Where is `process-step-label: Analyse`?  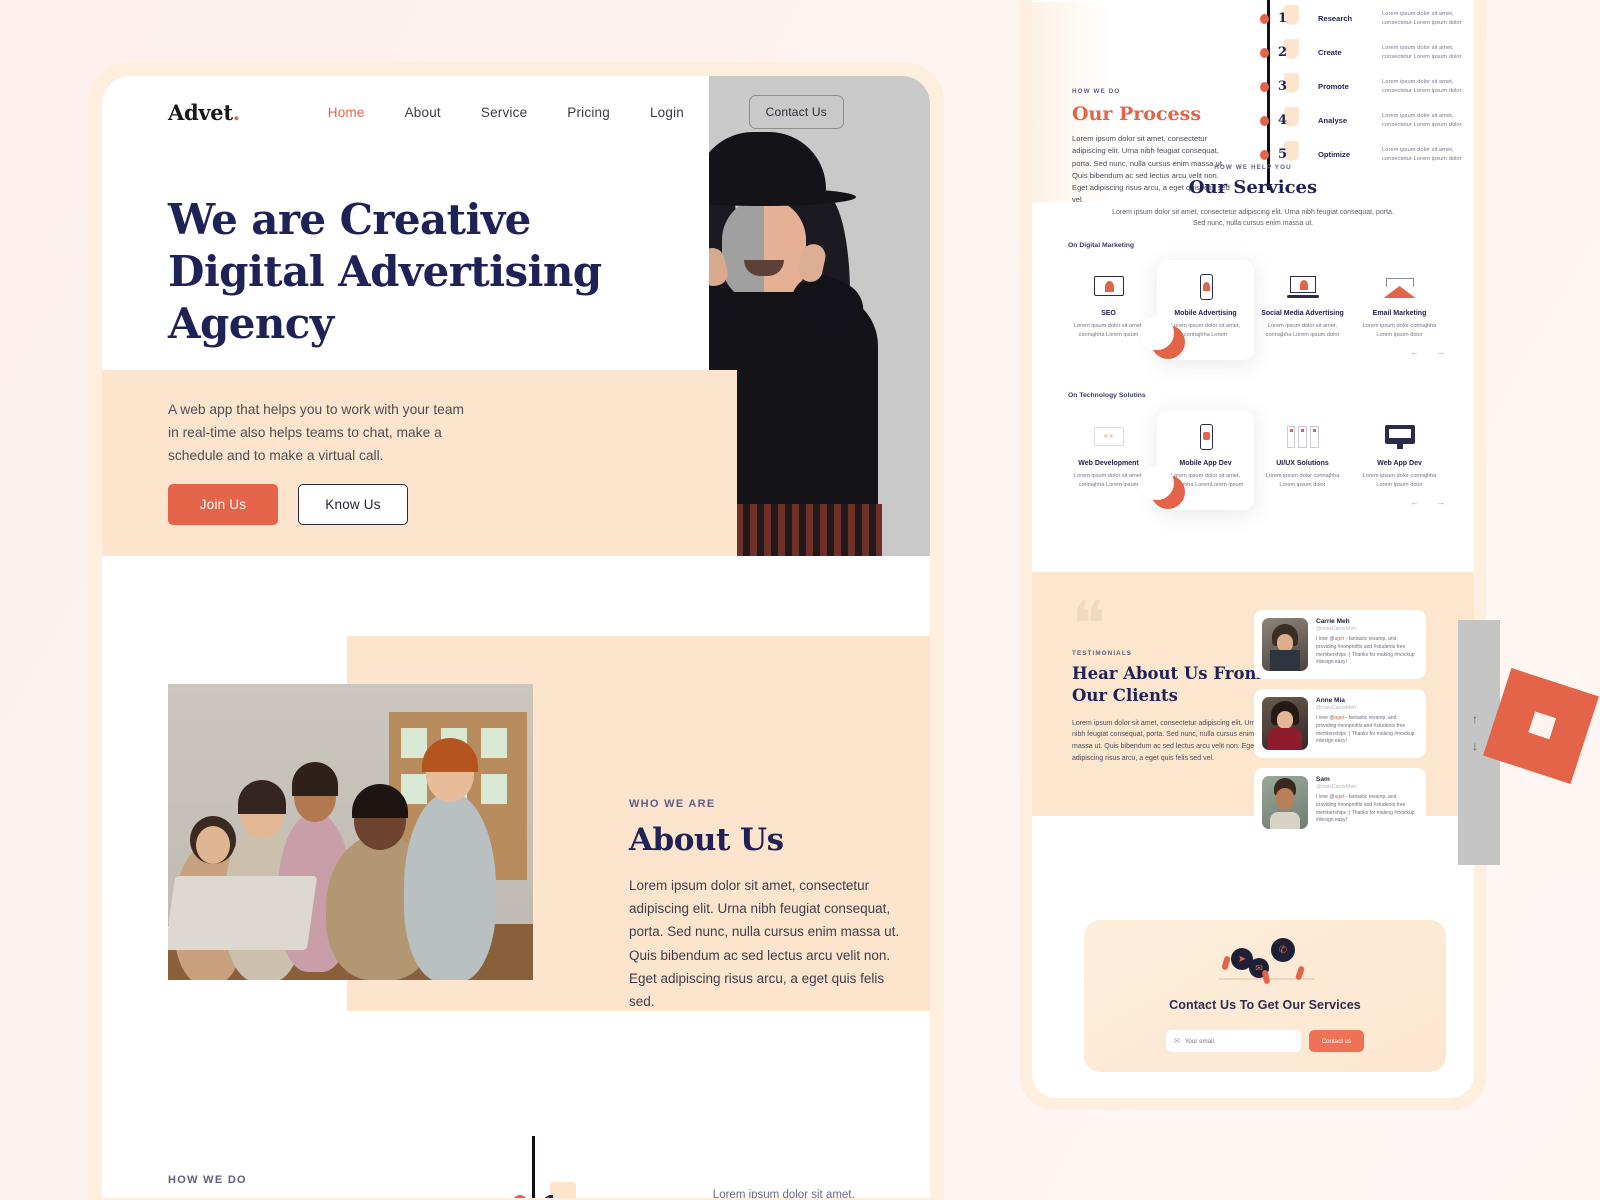 process-step-label: Analyse is located at coordinates (1333, 121).